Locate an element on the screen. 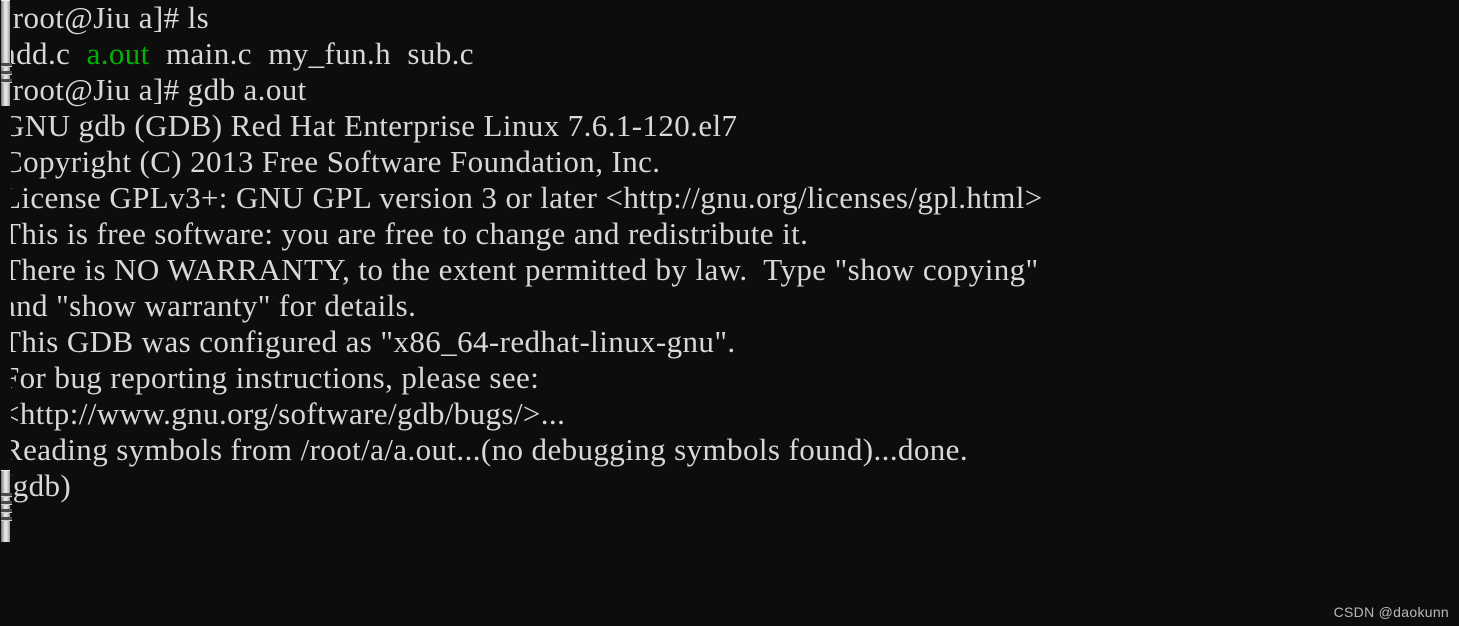 The height and width of the screenshot is (626, 1459). terminal-text: main.c my_fun.h sub.c is located at coordinates (311, 53).